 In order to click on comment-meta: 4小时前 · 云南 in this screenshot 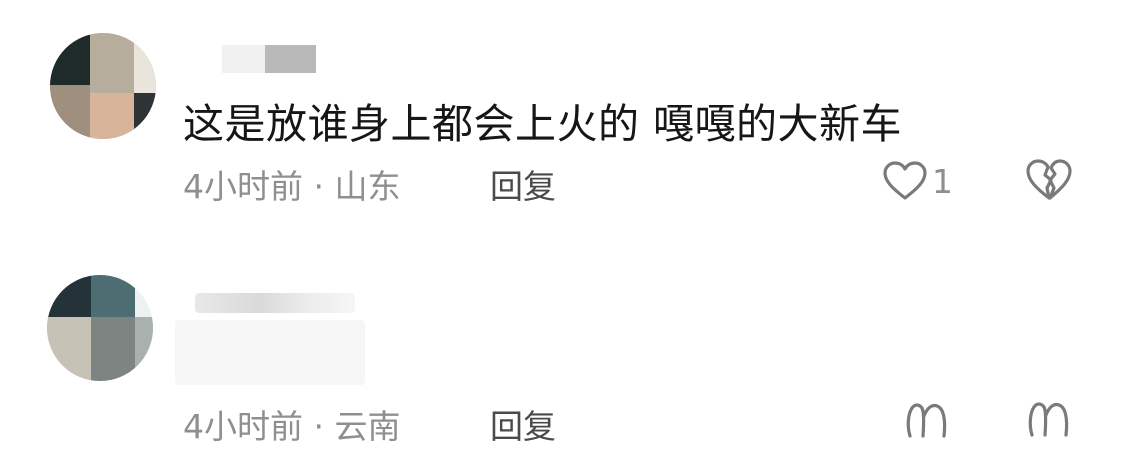, I will do `click(292, 424)`.